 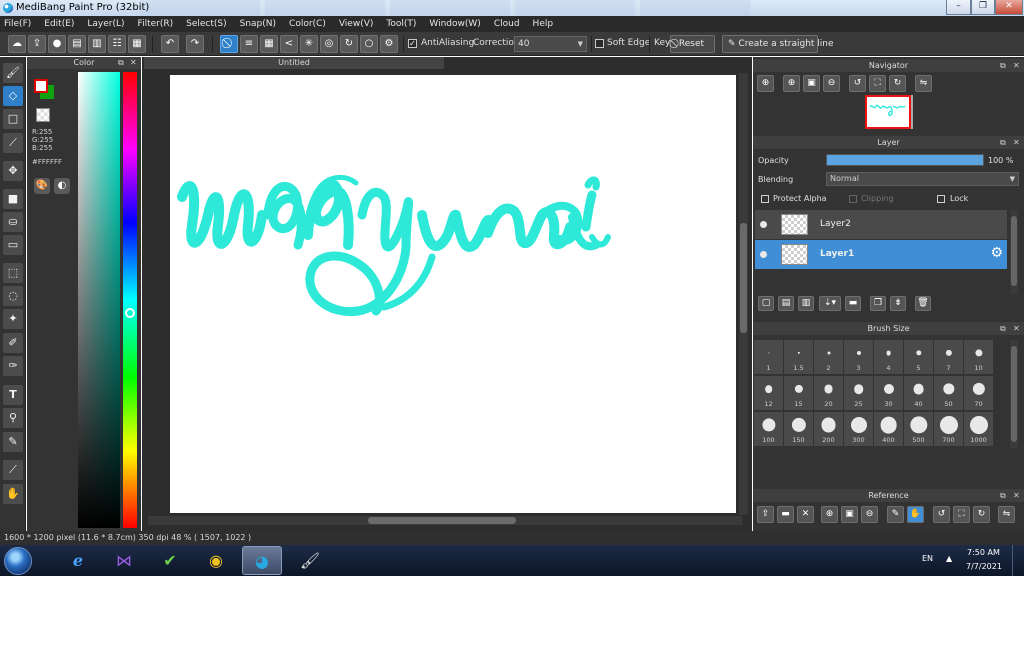 What do you see at coordinates (289, 44) in the screenshot?
I see `vanishing-point-icon: <` at bounding box center [289, 44].